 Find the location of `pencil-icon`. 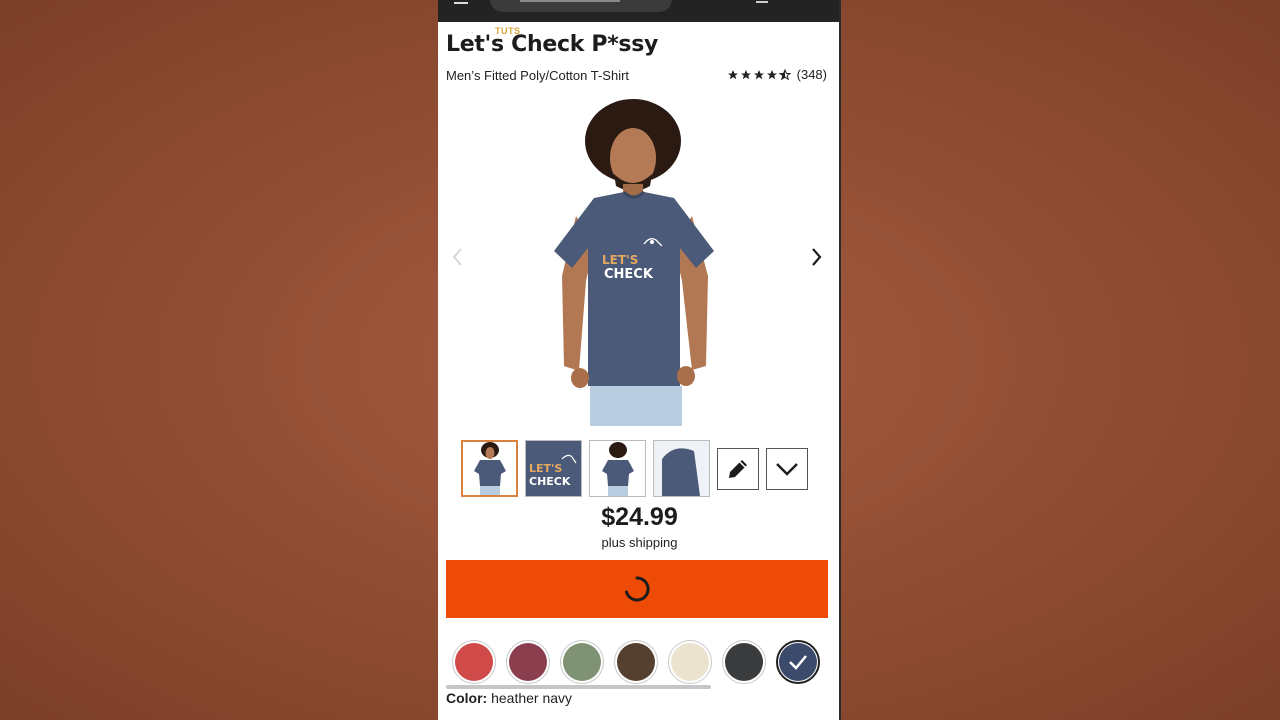

pencil-icon is located at coordinates (738, 468).